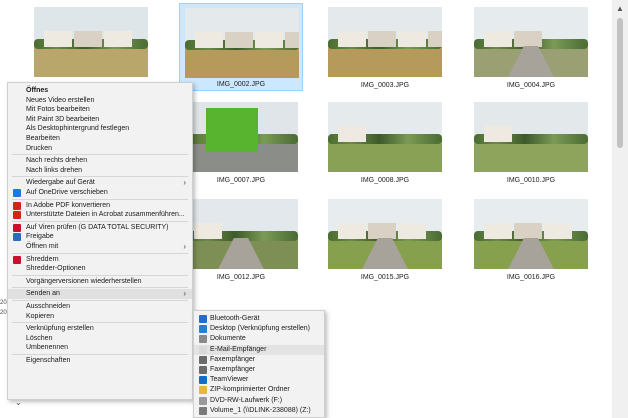  What do you see at coordinates (250, 390) in the screenshot?
I see `menu-item-label: ZIP-komprimierter Ordner` at bounding box center [250, 390].